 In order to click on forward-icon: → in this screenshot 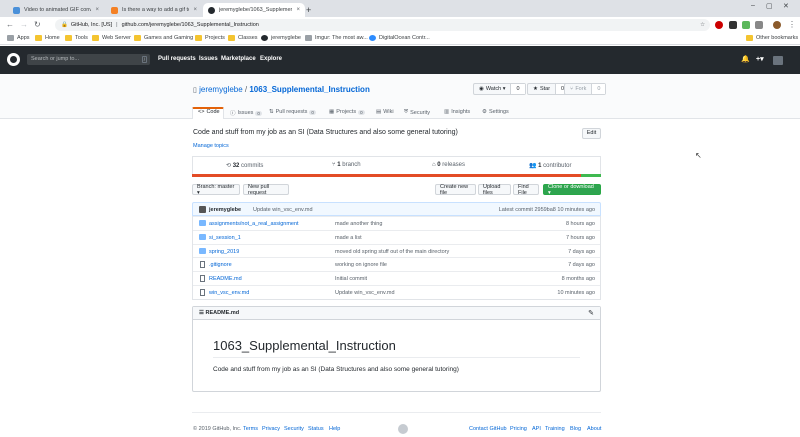, I will do `click(24, 24)`.